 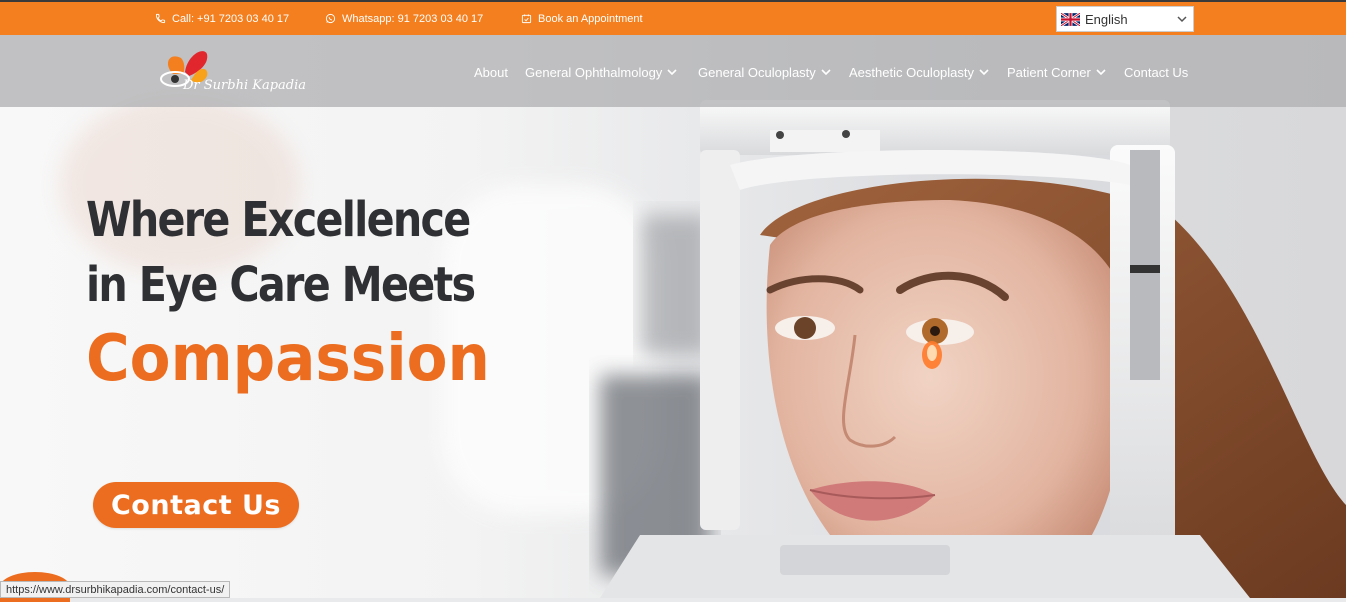 I want to click on nav-patient-corner: Patient Corner, so click(x=1056, y=72).